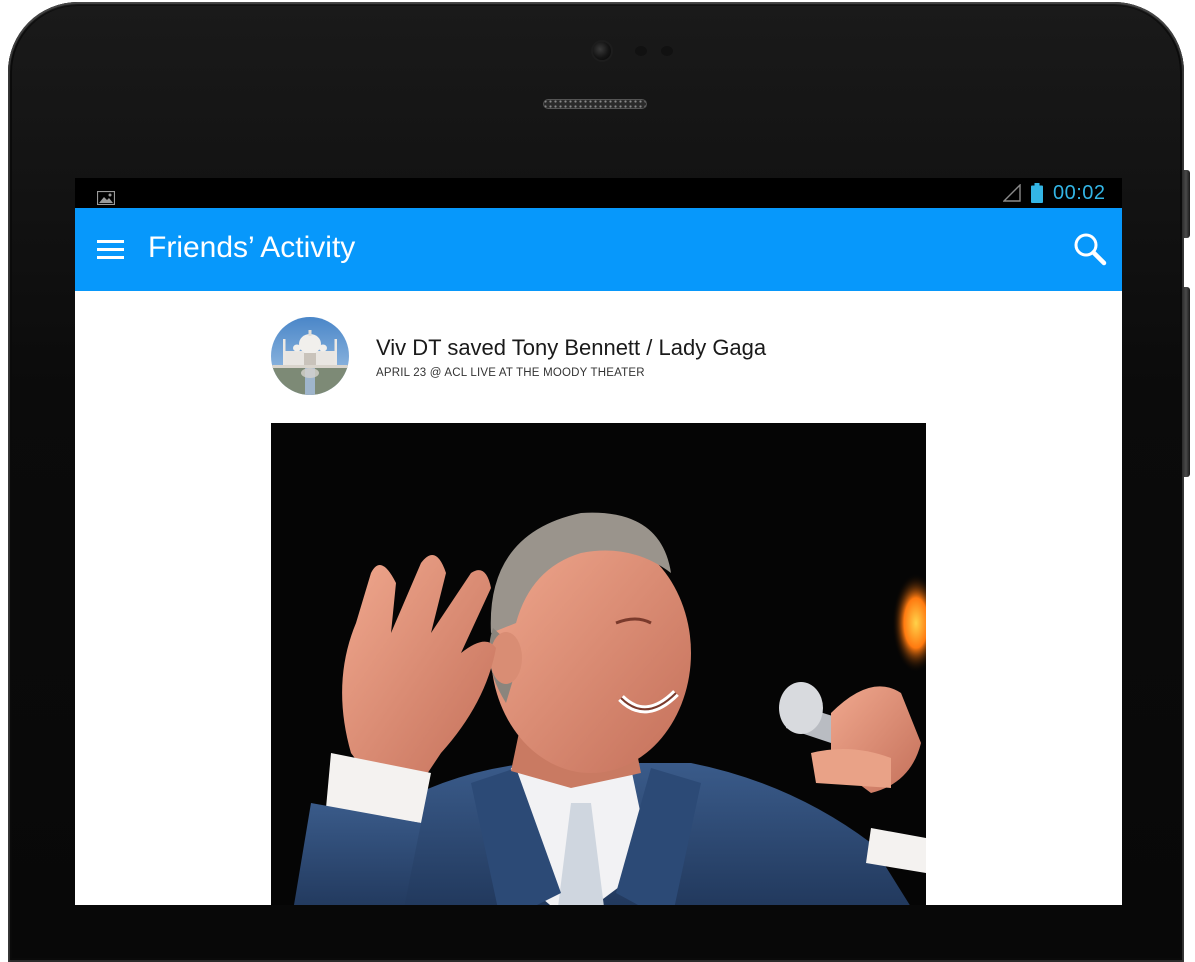  What do you see at coordinates (595, 104) in the screenshot?
I see `earpiece-speaker` at bounding box center [595, 104].